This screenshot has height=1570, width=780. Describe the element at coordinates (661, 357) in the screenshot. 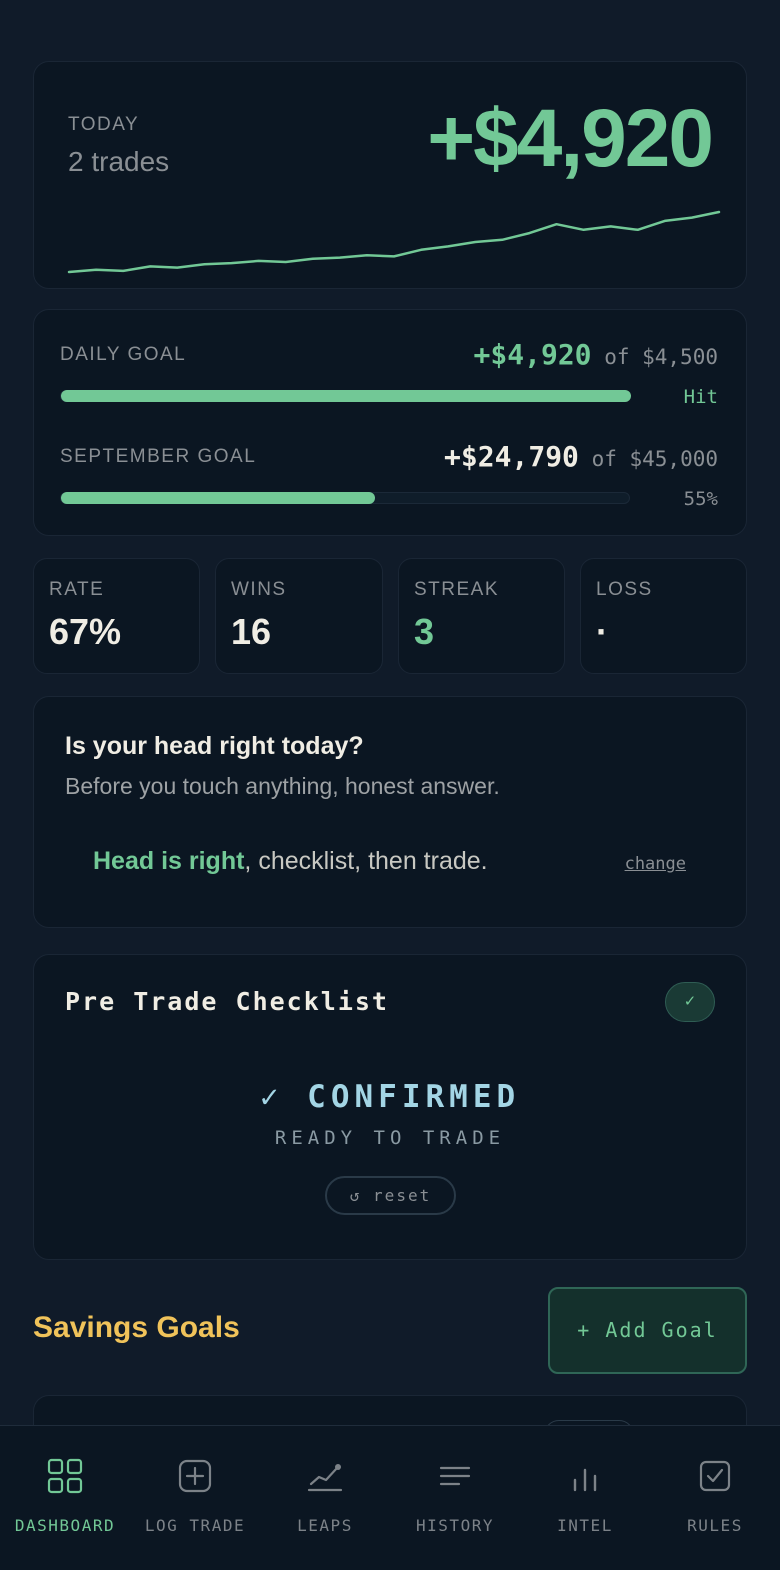

I see `daily-goal-target: of $4,500` at that location.